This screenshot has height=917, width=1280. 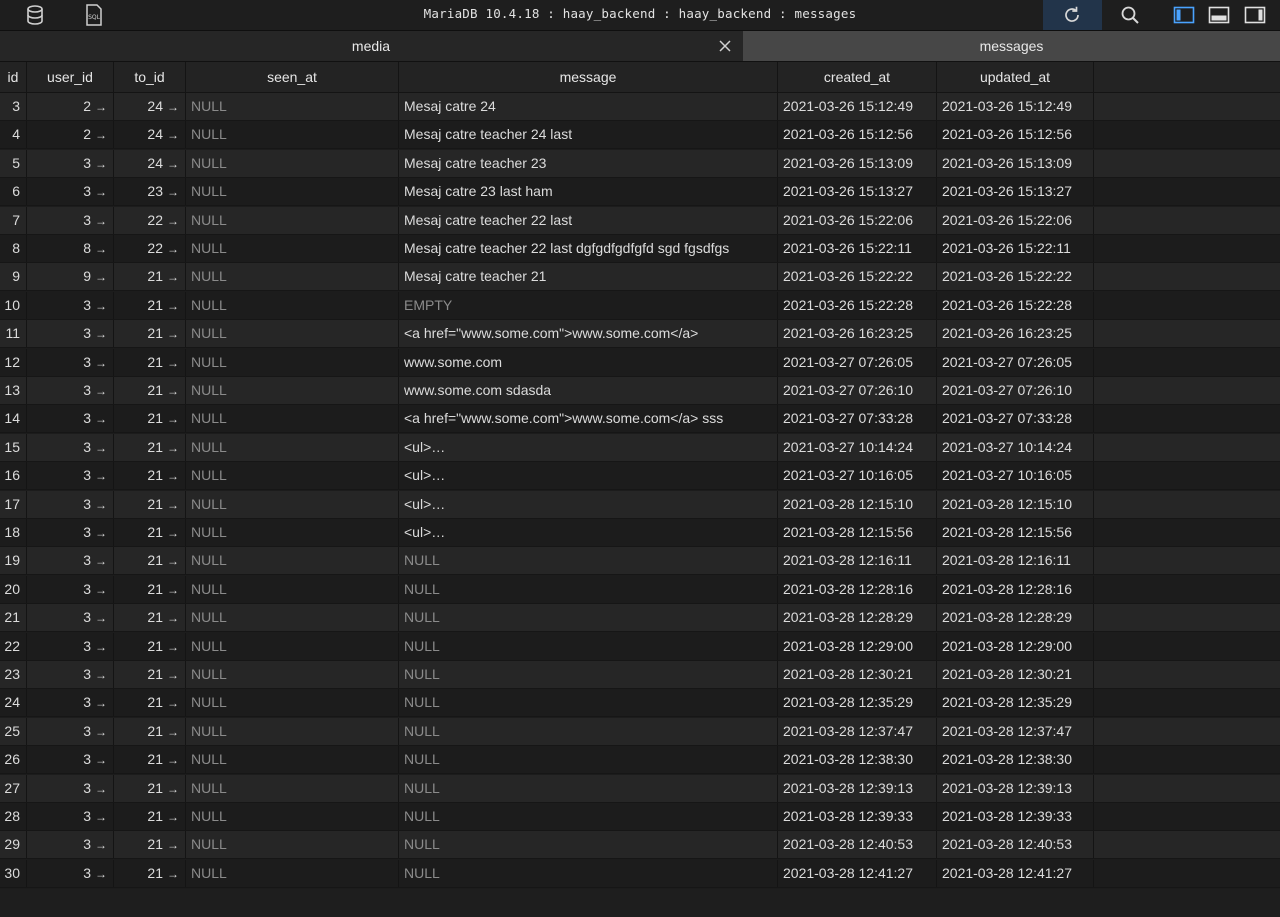 What do you see at coordinates (13, 220) in the screenshot?
I see `cell-id: 7` at bounding box center [13, 220].